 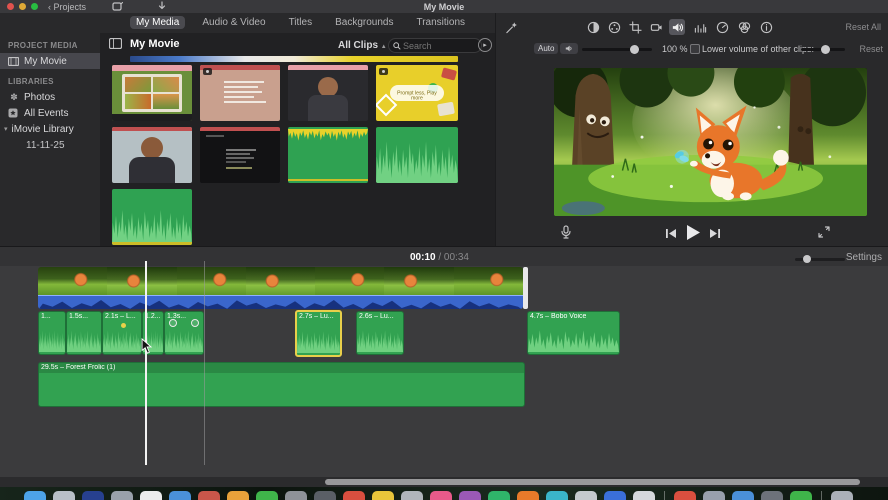 What do you see at coordinates (820, 259) in the screenshot?
I see `timeline-zoom-slider` at bounding box center [820, 259].